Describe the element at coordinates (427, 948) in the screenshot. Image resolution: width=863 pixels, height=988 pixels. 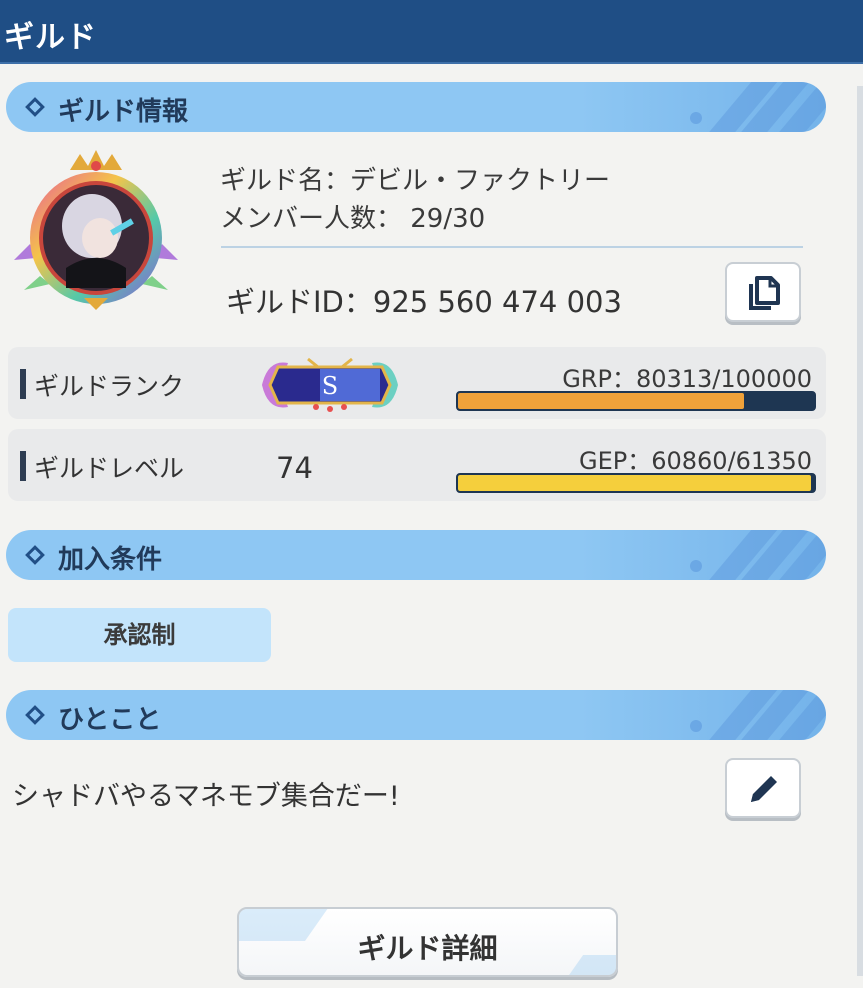
I see `guild-detail-label: ギルド詳細` at that location.